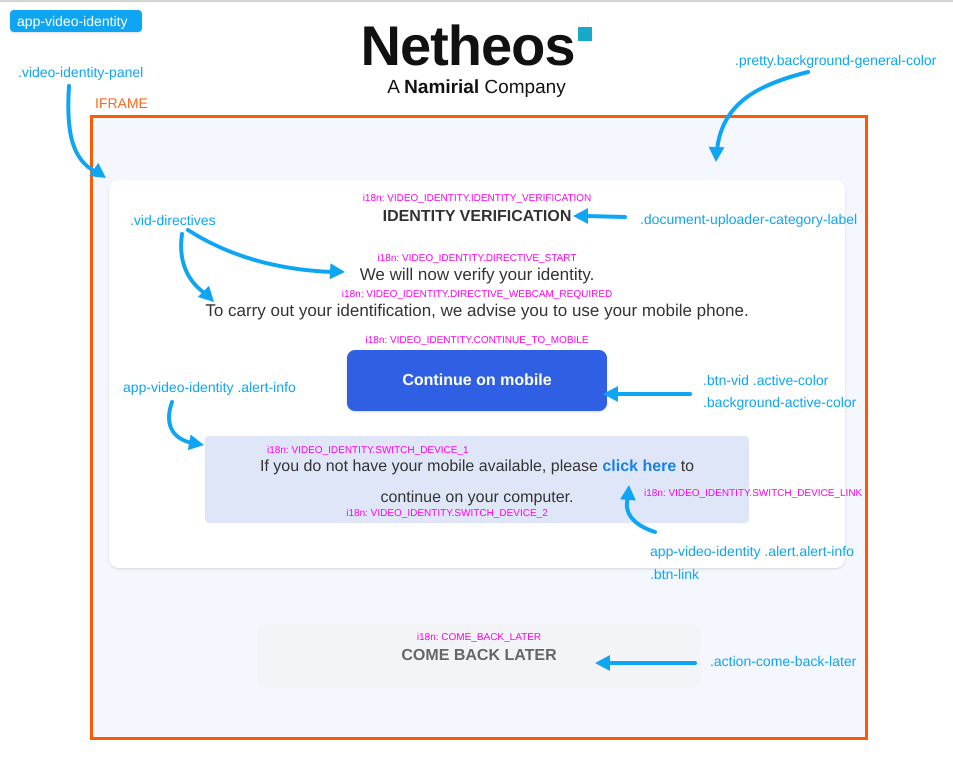  Describe the element at coordinates (477, 217) in the screenshot. I see `section-title: IDENTITY VERIFICATION` at that location.